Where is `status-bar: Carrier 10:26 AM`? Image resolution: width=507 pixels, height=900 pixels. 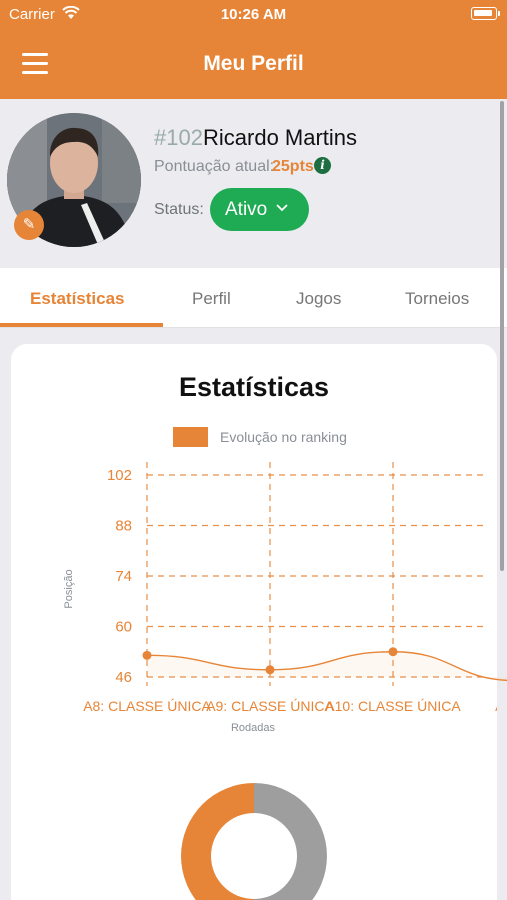 status-bar: Carrier 10:26 AM is located at coordinates (253, 15).